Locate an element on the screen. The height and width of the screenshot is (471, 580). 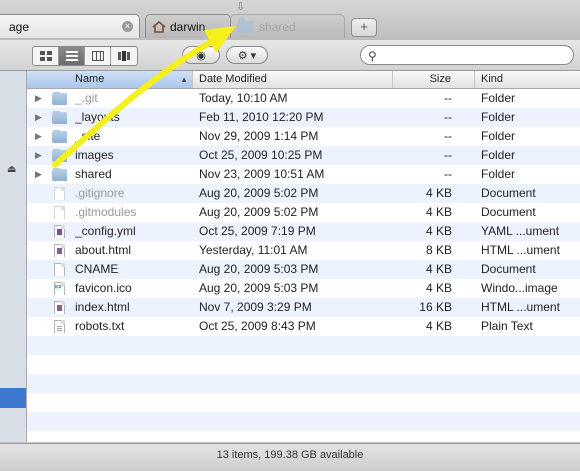
list-view-icon is located at coordinates (72, 56).